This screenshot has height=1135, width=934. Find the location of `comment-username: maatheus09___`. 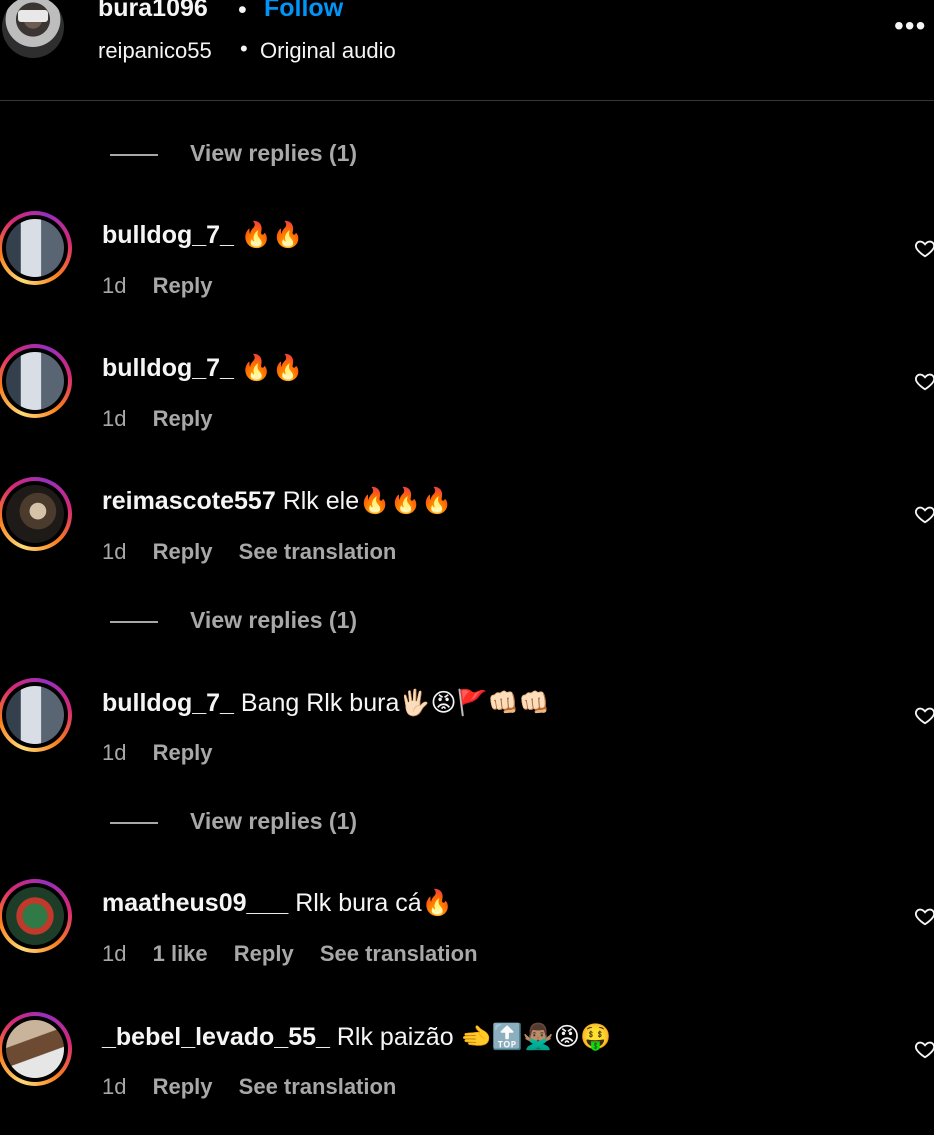

comment-username: maatheus09___ is located at coordinates (195, 903).